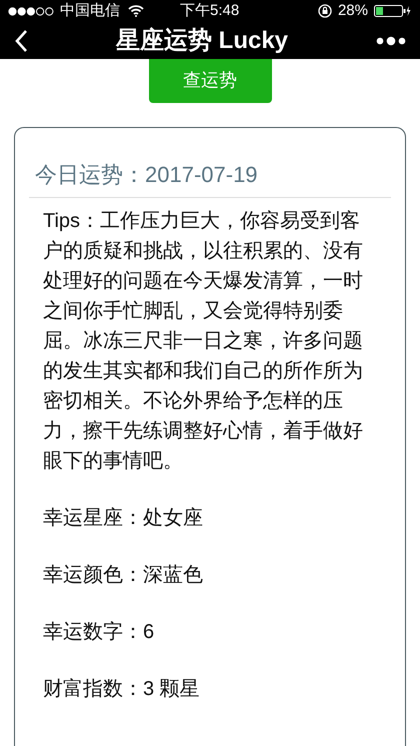 Image resolution: width=420 pixels, height=746 pixels. I want to click on fortune-item: 幸运星座：处女座, so click(123, 518).